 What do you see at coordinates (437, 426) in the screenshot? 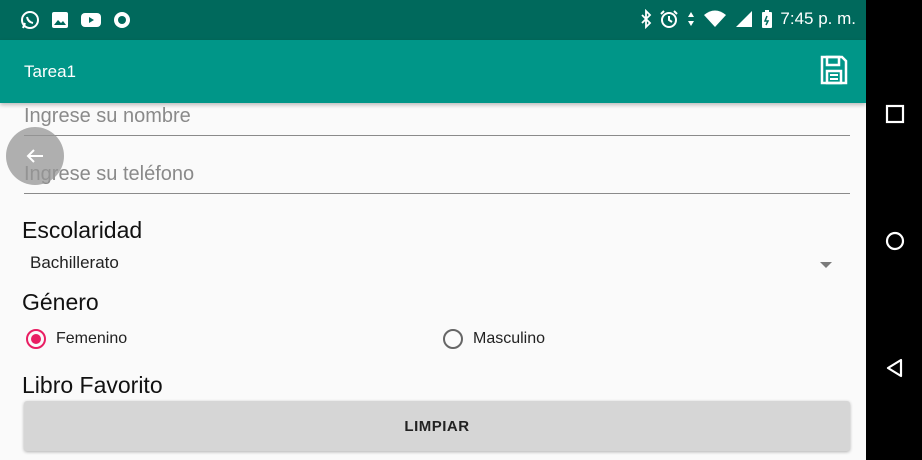
I see `clear-button: LIMPIAR` at bounding box center [437, 426].